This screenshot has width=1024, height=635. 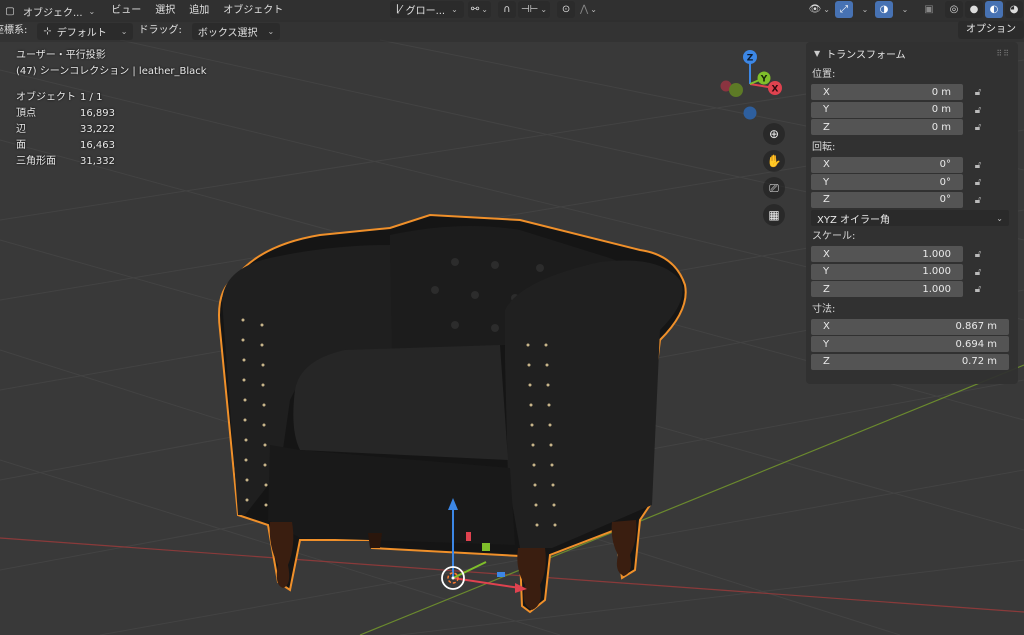 What do you see at coordinates (887, 289) in the screenshot?
I see `scale-z-field: Z 1.000` at bounding box center [887, 289].